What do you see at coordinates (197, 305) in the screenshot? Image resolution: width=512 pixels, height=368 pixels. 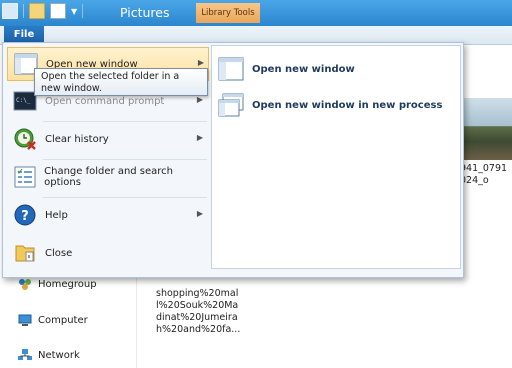 I see `filename-line: l%20Souk%20Ma` at bounding box center [197, 305].